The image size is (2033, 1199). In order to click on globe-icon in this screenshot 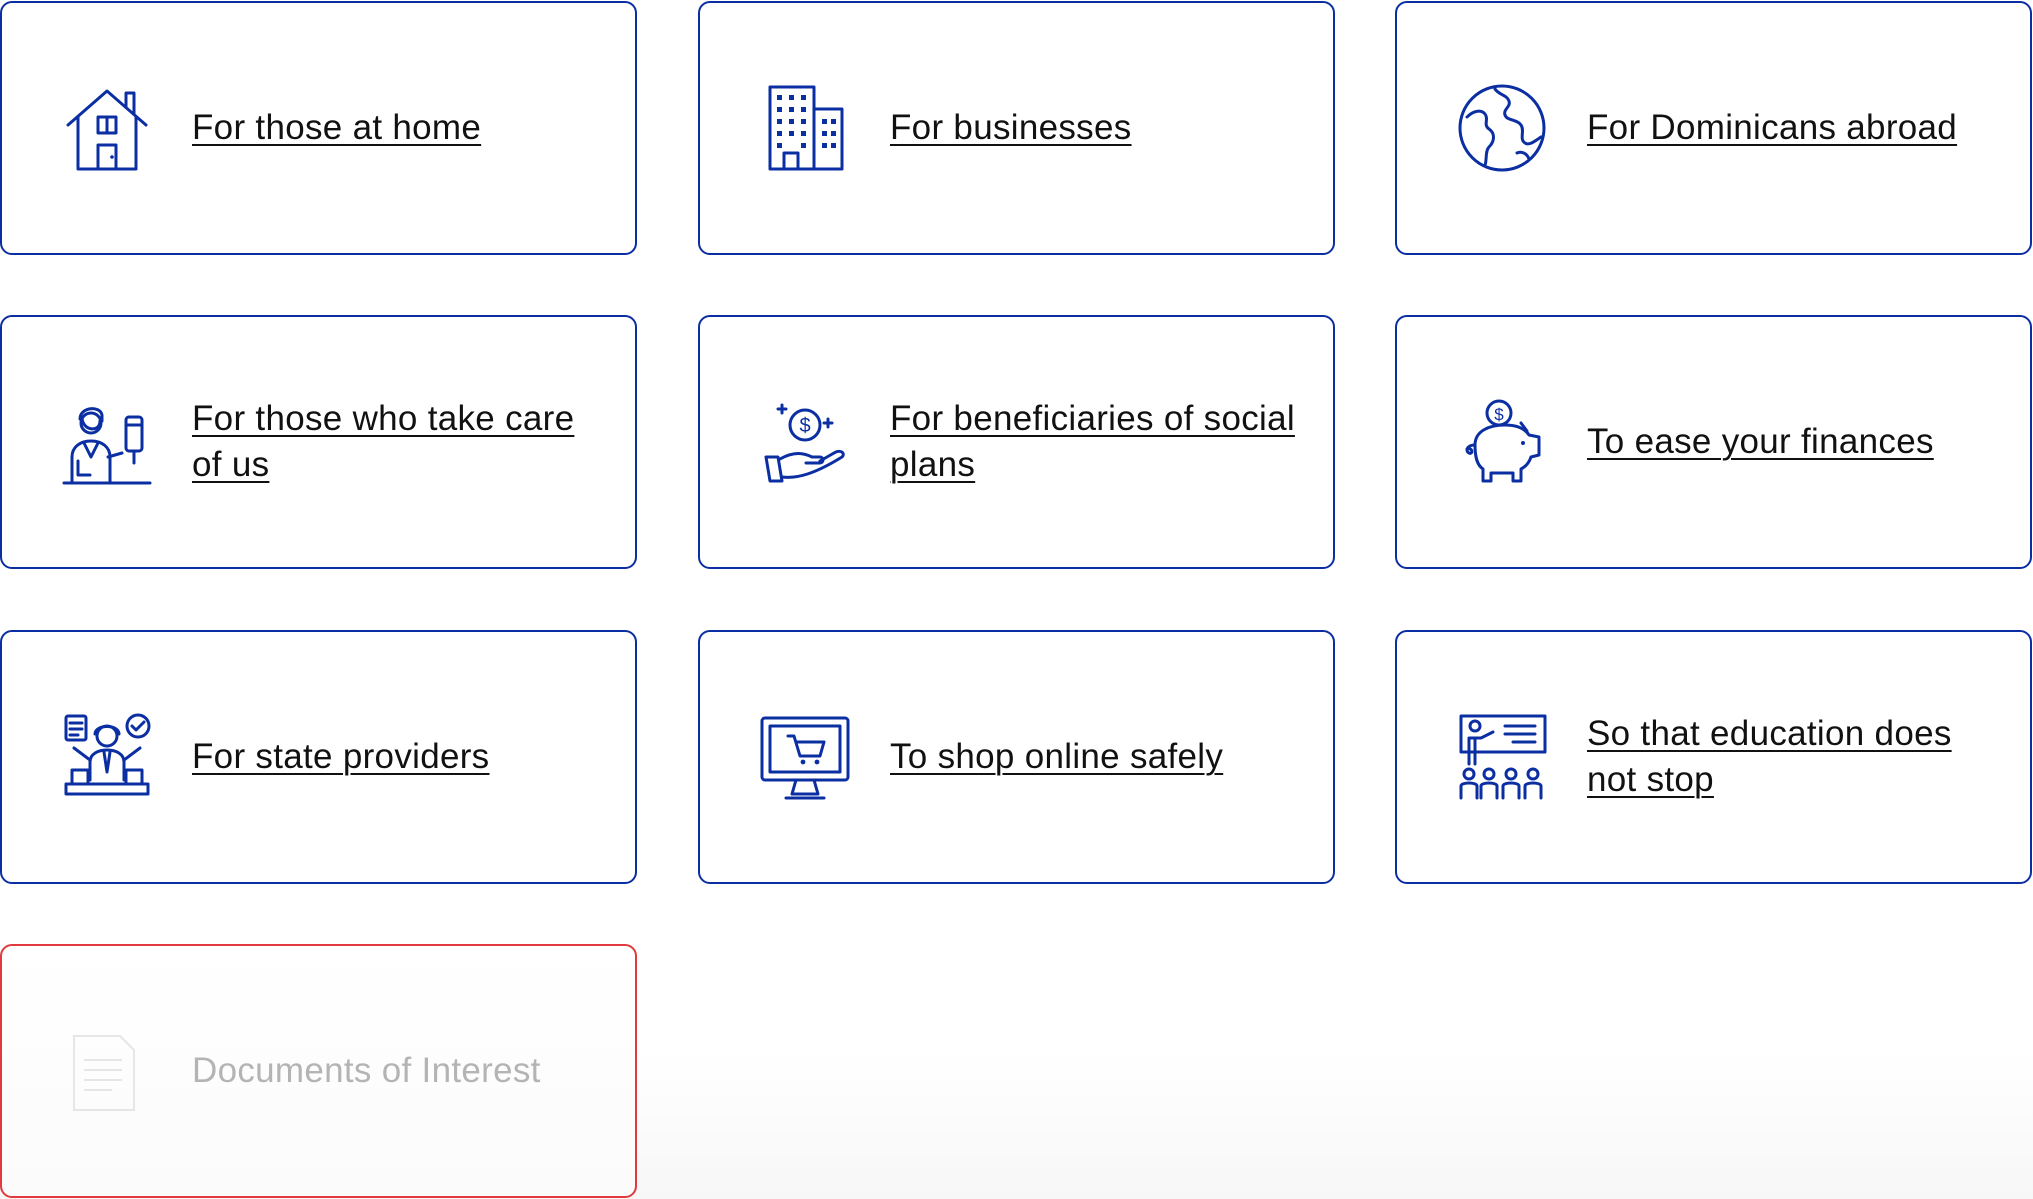, I will do `click(1502, 128)`.